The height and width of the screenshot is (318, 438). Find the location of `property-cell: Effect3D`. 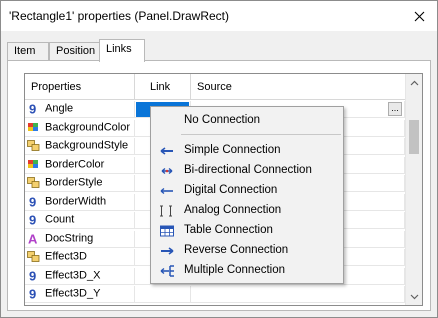

property-cell: Effect3D is located at coordinates (80, 257).